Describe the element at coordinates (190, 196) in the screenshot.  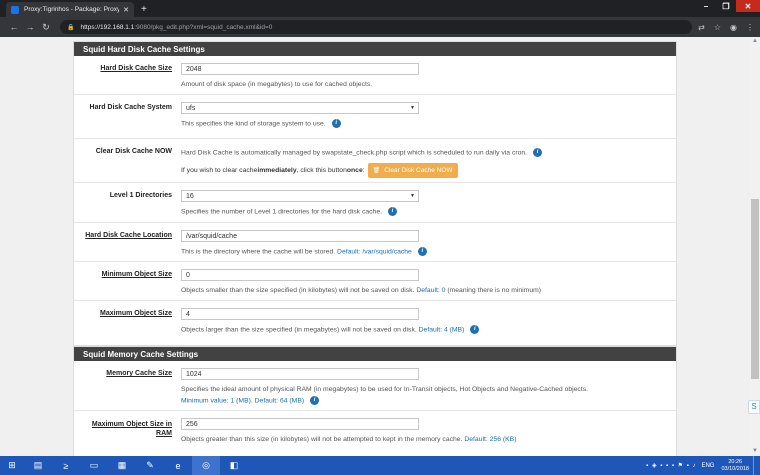
I see `selected-value: 16` at that location.